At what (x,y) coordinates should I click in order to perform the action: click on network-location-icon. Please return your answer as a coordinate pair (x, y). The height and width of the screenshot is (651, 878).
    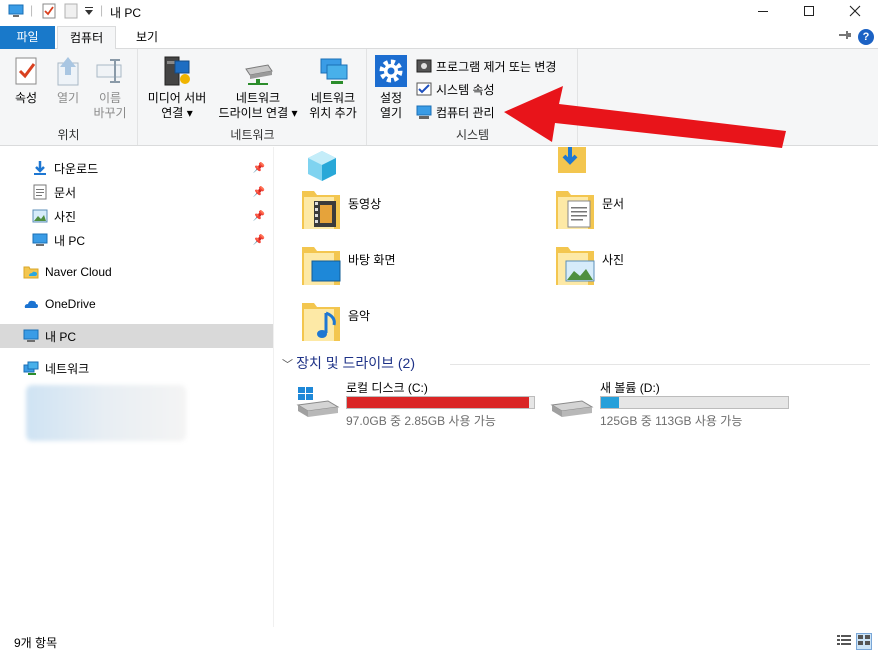
    Looking at the image, I should click on (333, 71).